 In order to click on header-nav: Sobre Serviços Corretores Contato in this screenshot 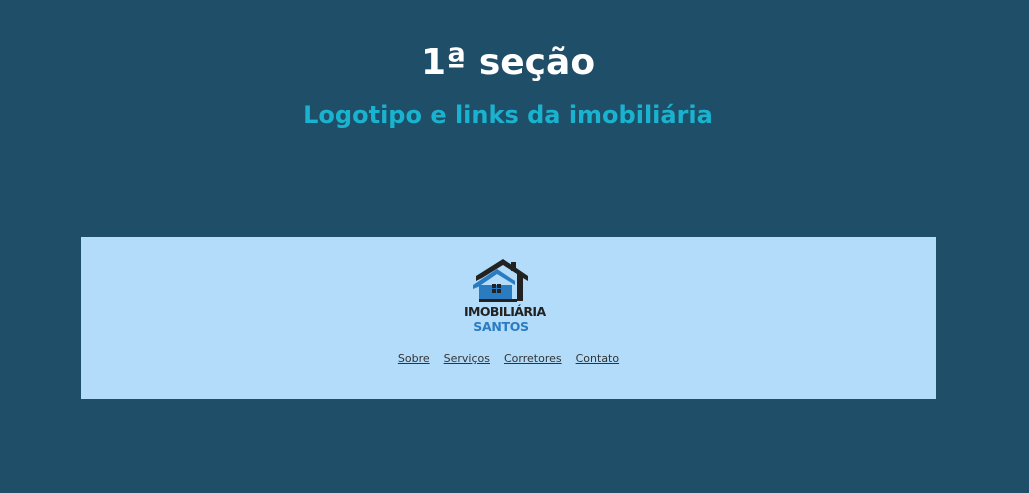, I will do `click(508, 359)`.